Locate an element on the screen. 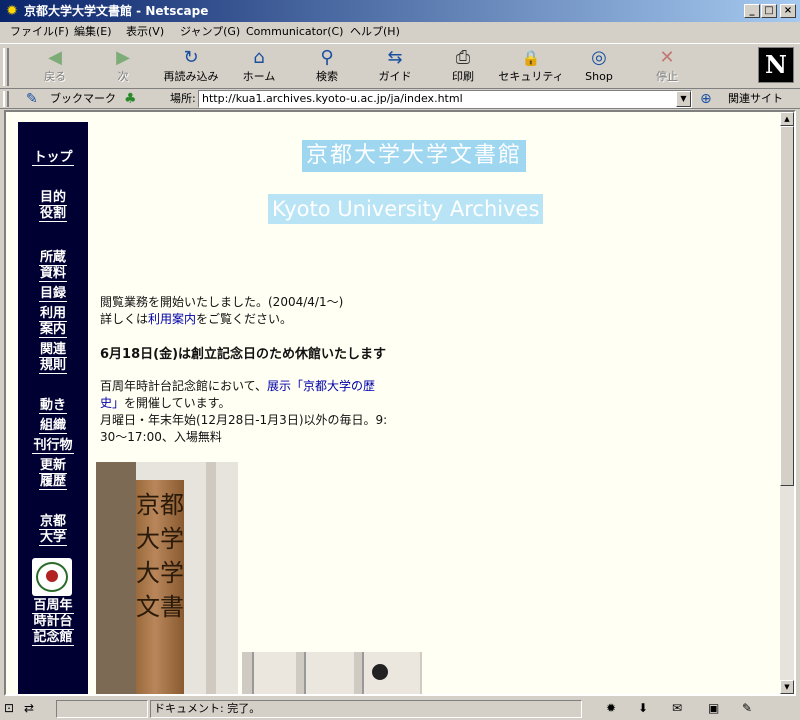 The width and height of the screenshot is (800, 720). search-button: ⚲ 検索 is located at coordinates (327, 67).